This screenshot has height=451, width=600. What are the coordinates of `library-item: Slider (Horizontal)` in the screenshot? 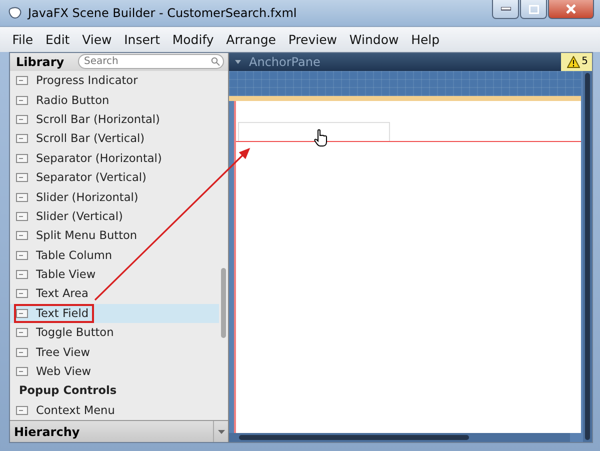 It's located at (114, 197).